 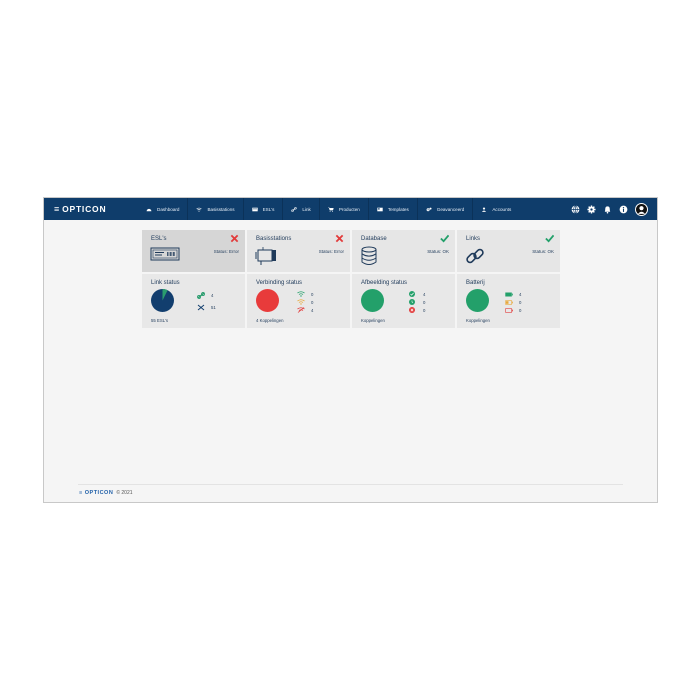 I want to click on nav-label: ESL's, so click(x=268, y=209).